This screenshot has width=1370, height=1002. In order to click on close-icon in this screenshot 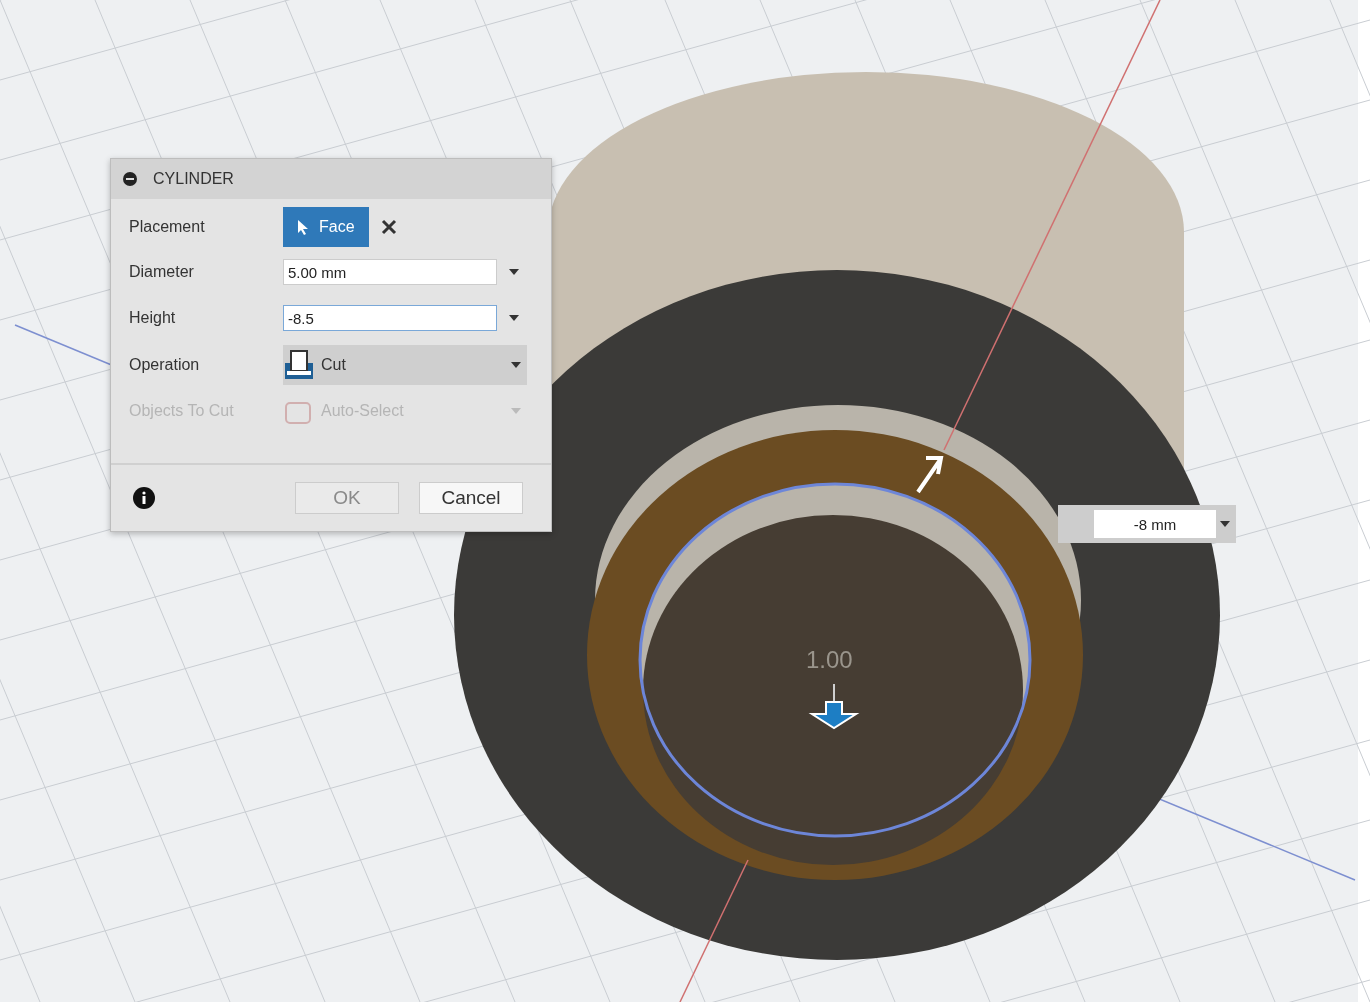, I will do `click(388, 227)`.